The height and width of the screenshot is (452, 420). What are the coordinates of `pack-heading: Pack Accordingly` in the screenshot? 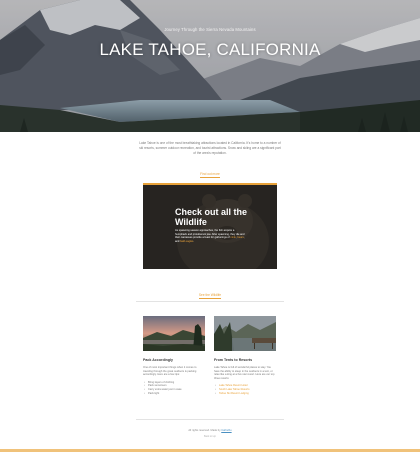 It's located at (158, 360).